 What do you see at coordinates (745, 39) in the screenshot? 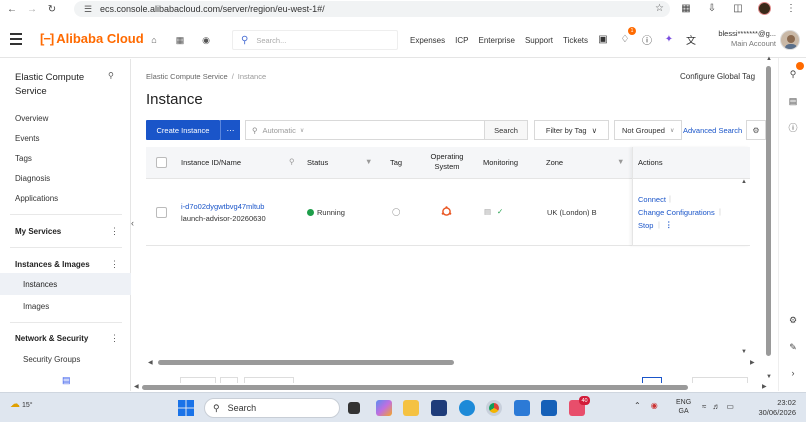
I see `account-info: blessi*******@g... Main Account` at bounding box center [745, 39].